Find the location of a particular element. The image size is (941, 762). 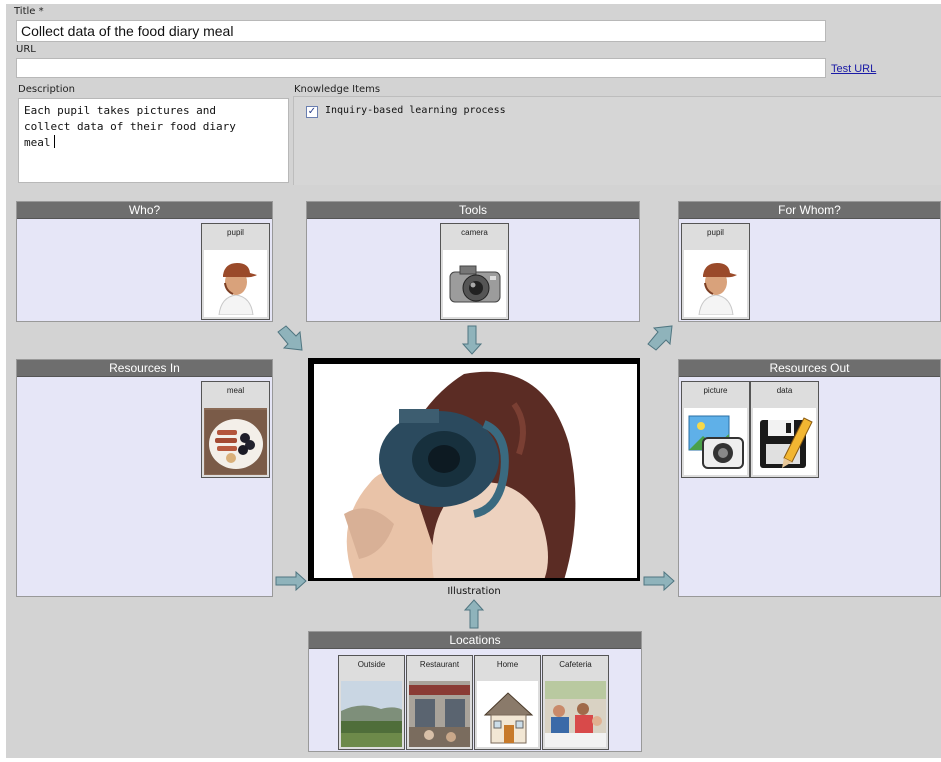

resources-out-tile-picture: picture is located at coordinates (715, 429).